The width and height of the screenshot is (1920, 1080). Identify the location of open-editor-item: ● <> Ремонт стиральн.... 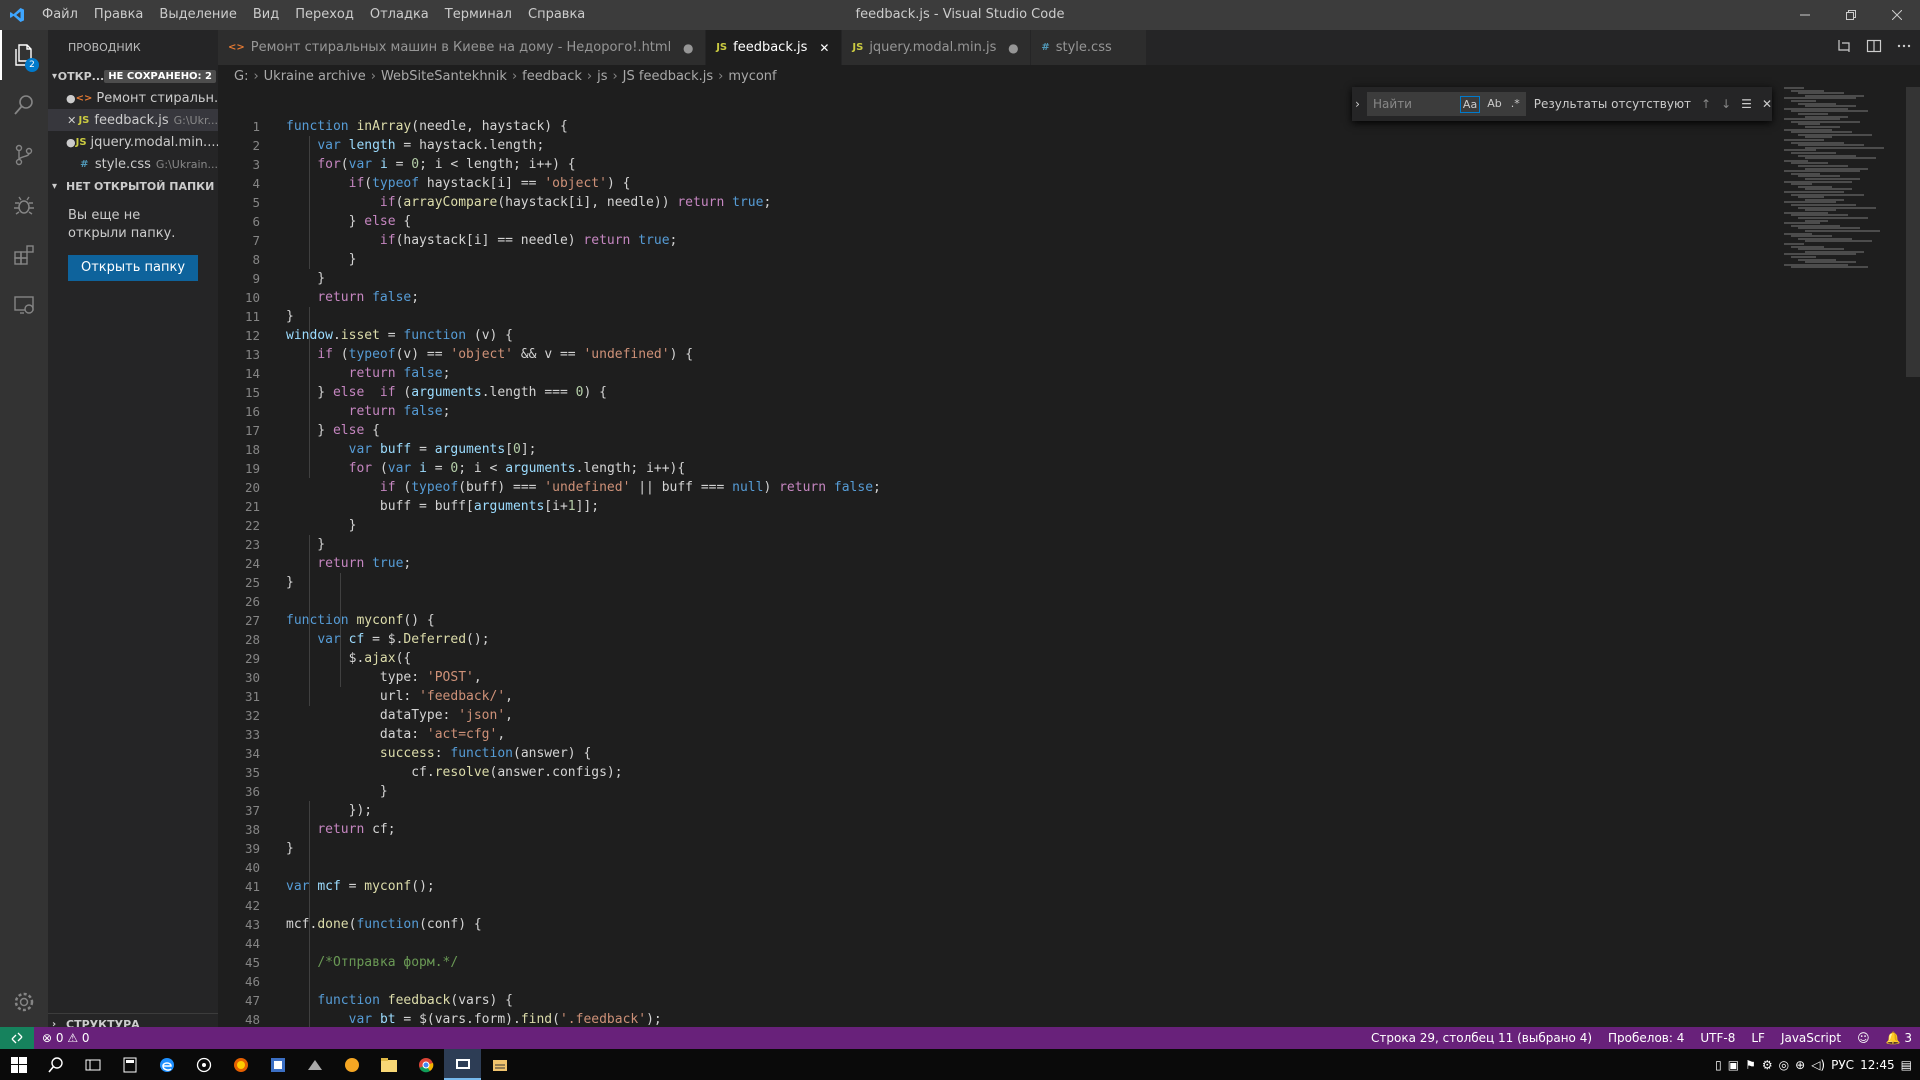
(133, 98).